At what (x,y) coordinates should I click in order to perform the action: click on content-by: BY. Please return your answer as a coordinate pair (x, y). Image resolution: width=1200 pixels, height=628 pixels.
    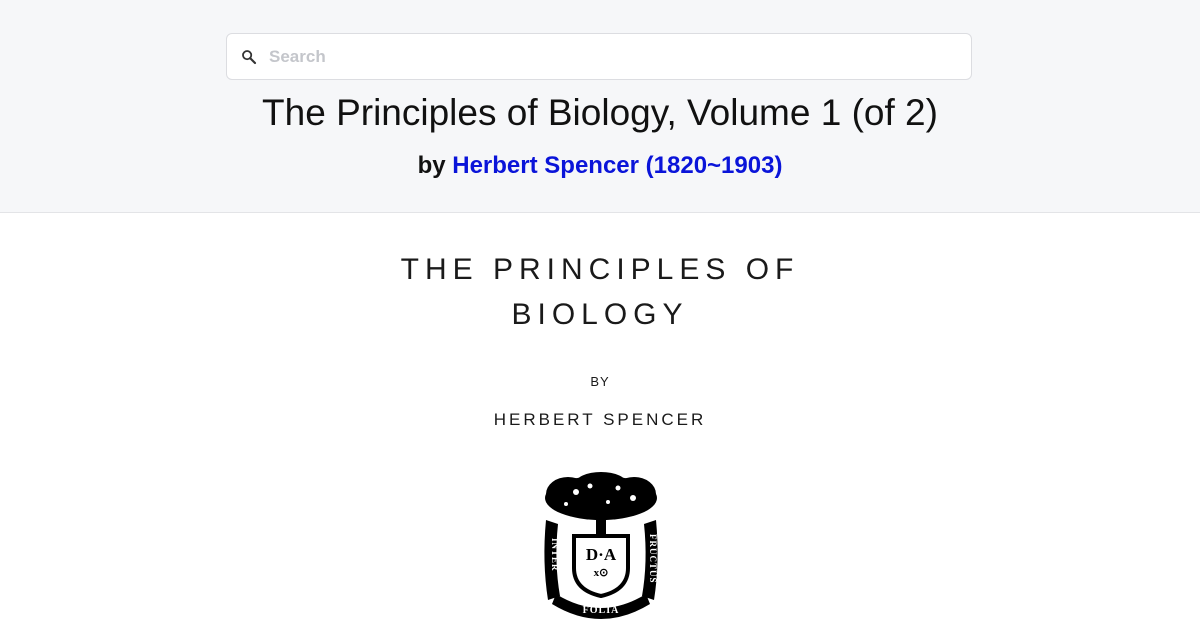
    Looking at the image, I should click on (600, 381).